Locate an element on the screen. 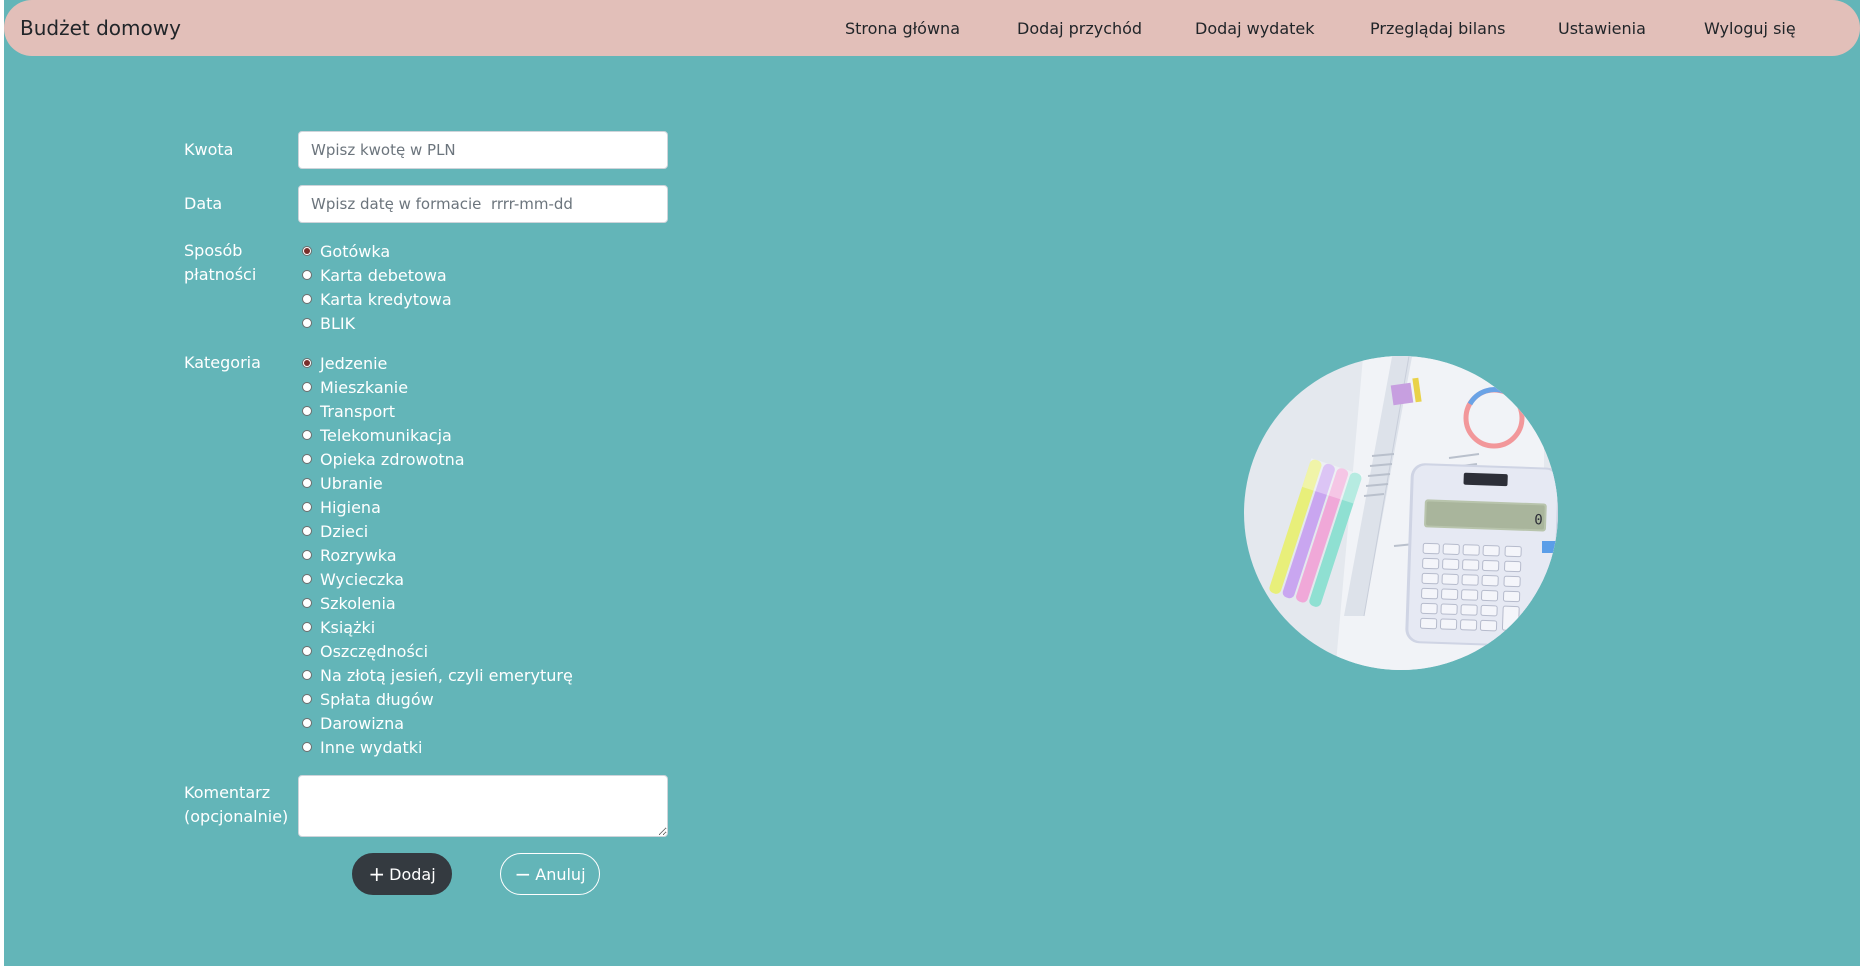 The image size is (1860, 966). nav-link-logout: Wyloguj się is located at coordinates (1750, 28).